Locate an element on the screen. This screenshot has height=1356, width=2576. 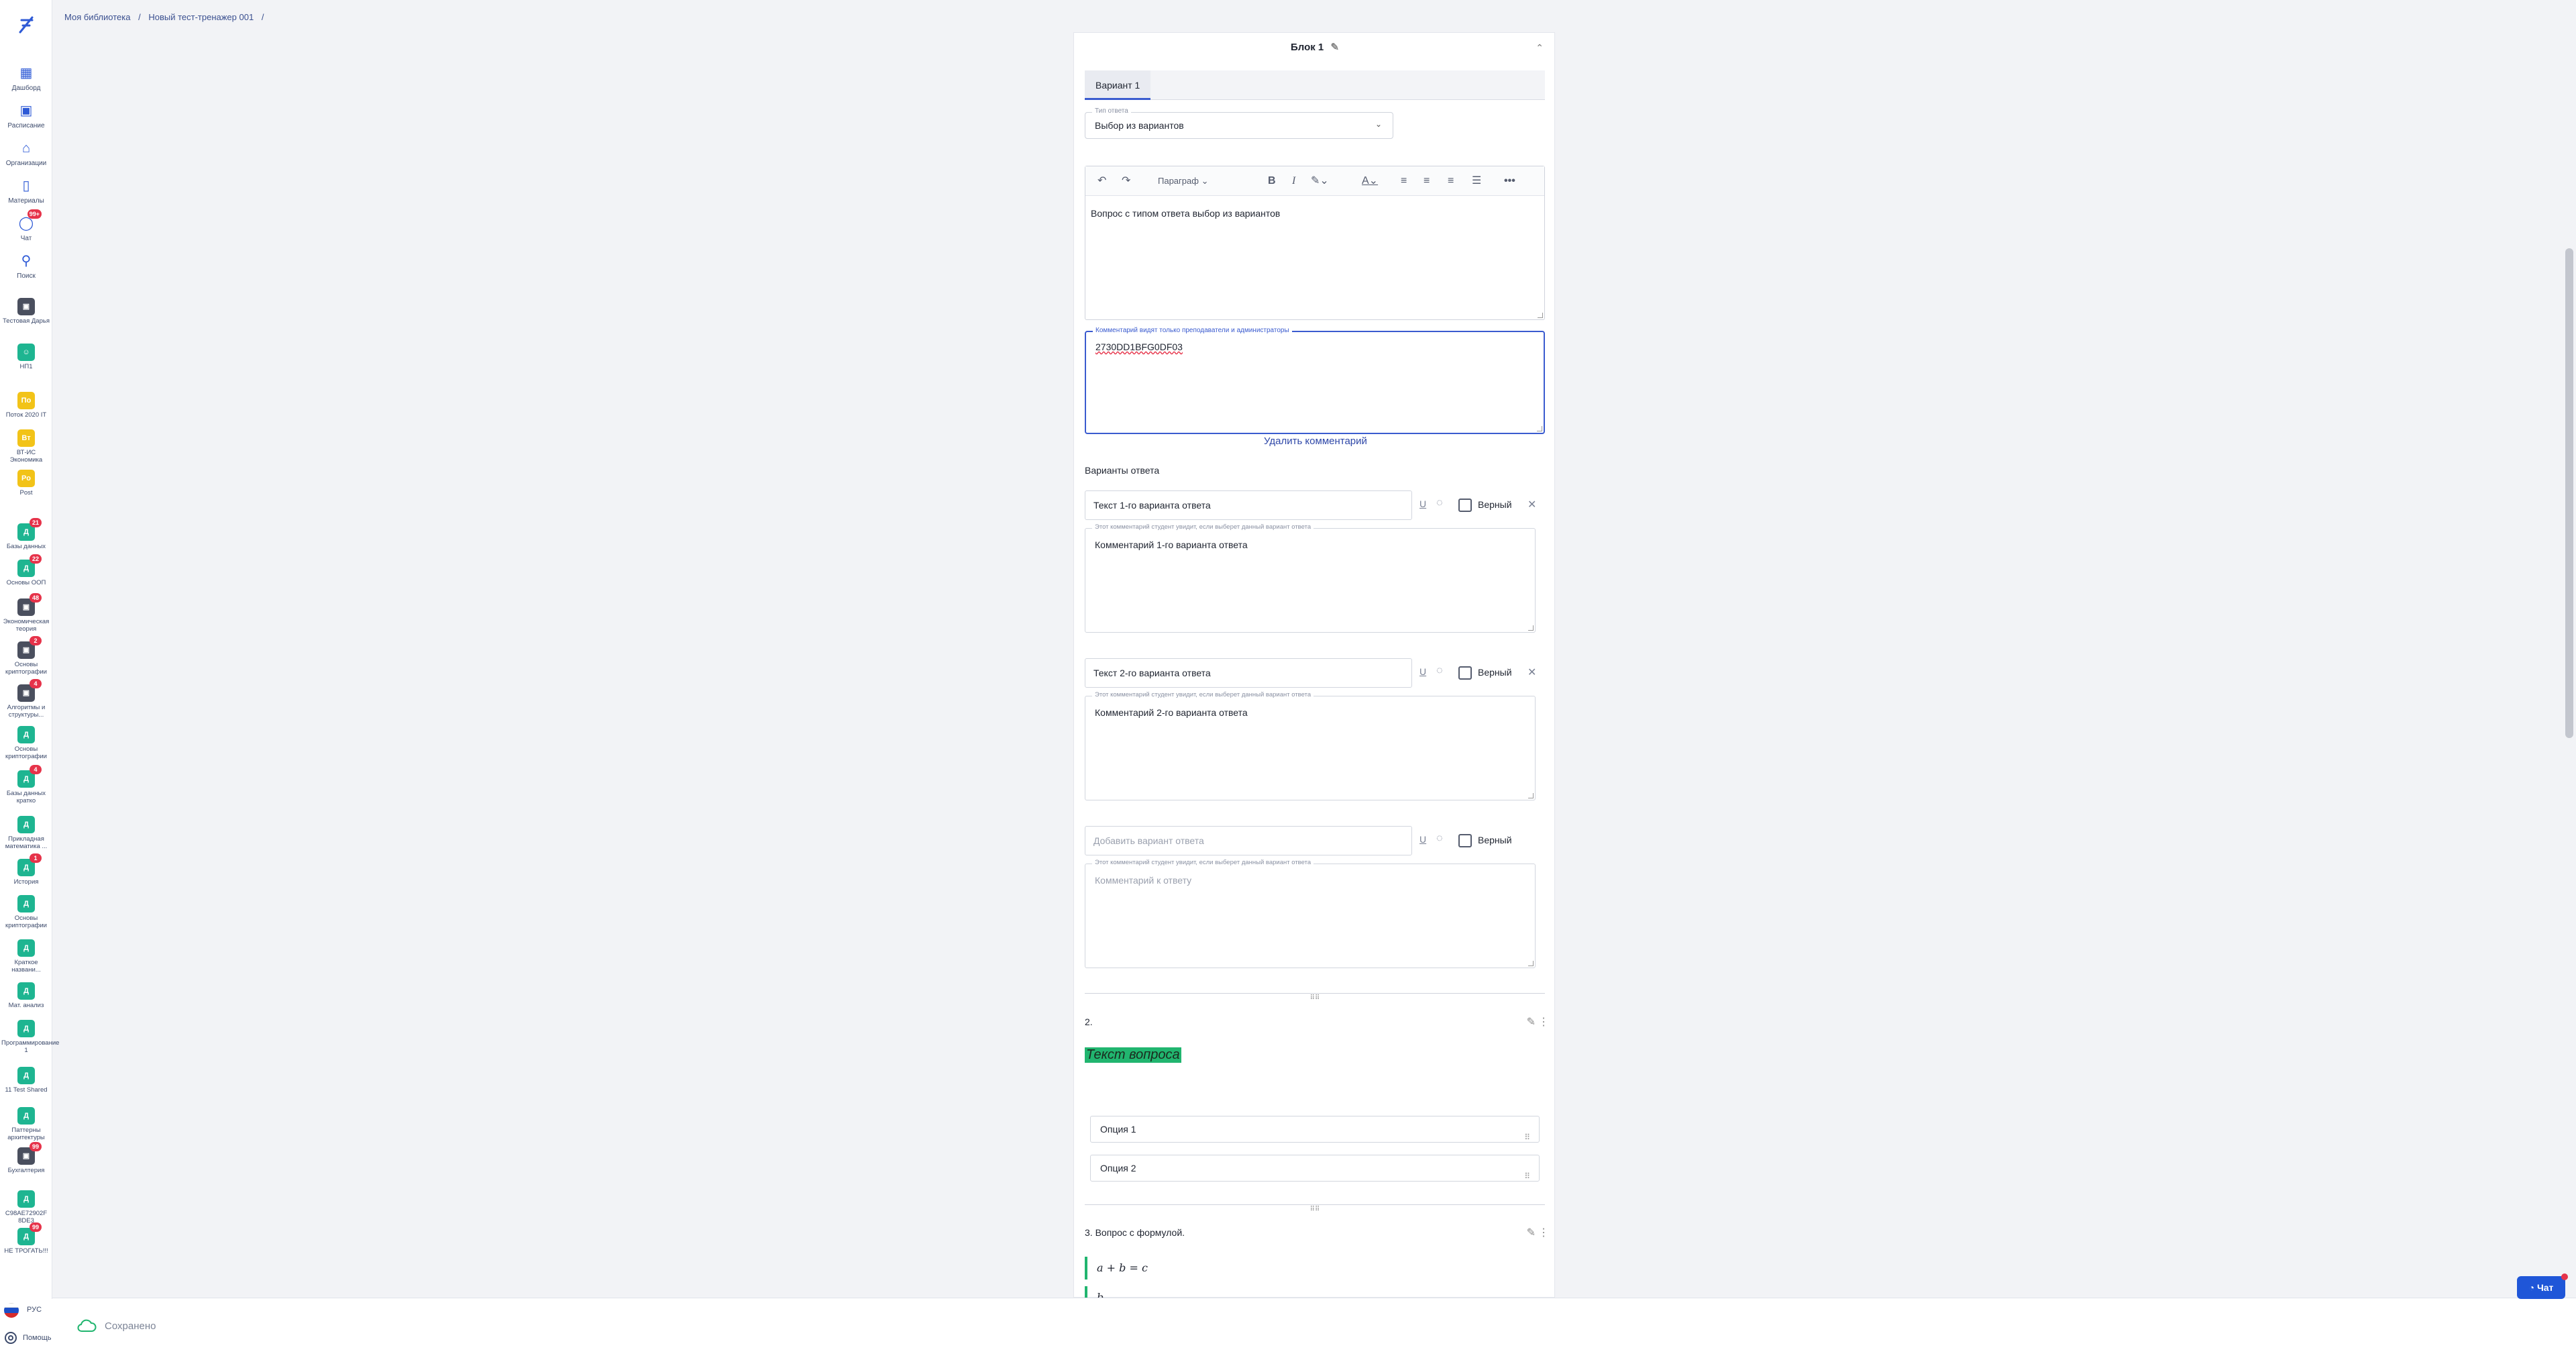
sidebar-item-organization: ⌂ Организации is located at coordinates (26, 154).